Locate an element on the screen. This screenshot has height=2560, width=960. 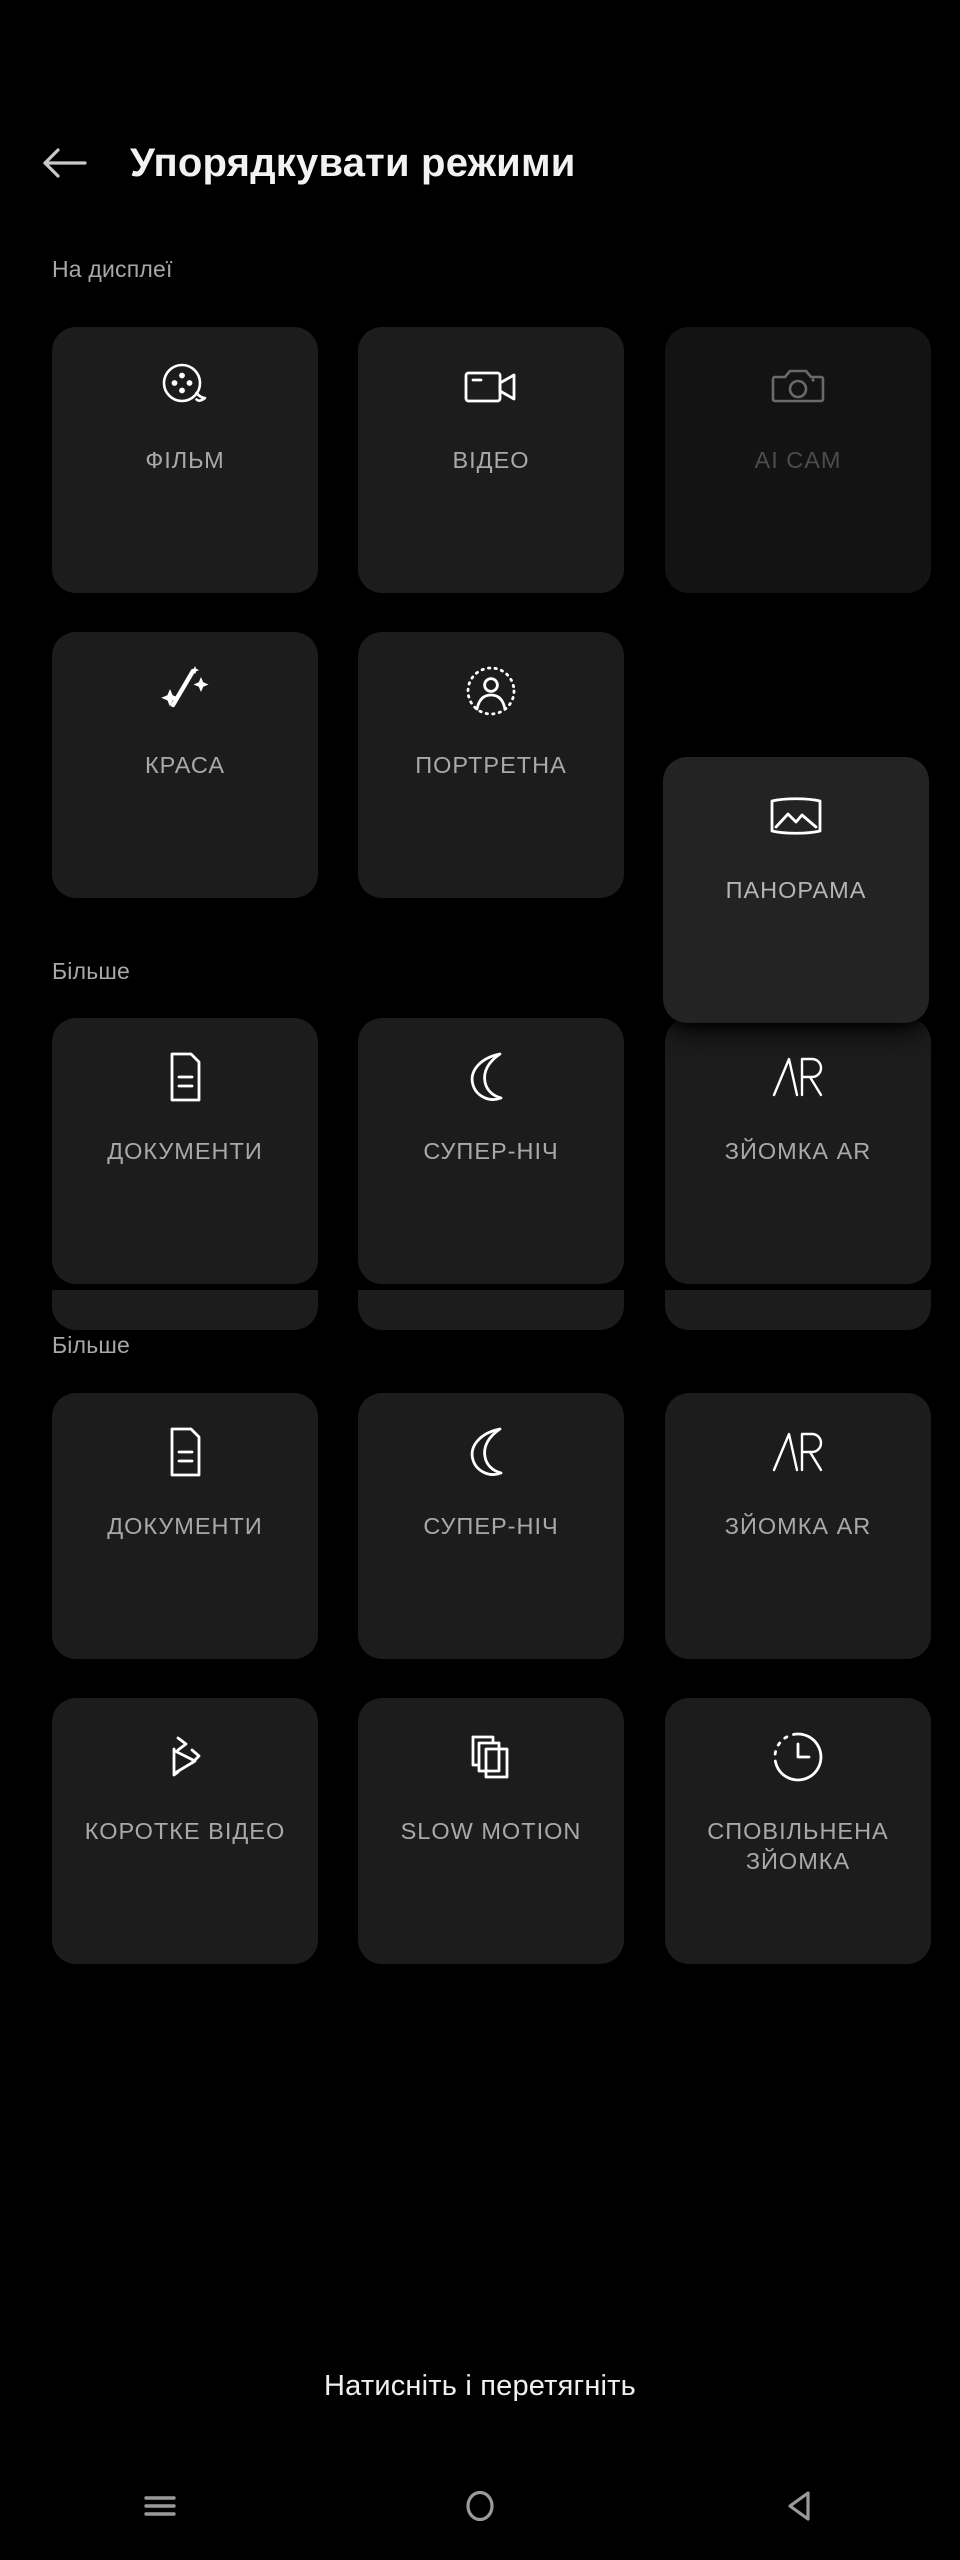
mode-tile-time-lapse: СПОВІЛЬНЕНА ЗЙОМКА is located at coordinates (798, 1831).